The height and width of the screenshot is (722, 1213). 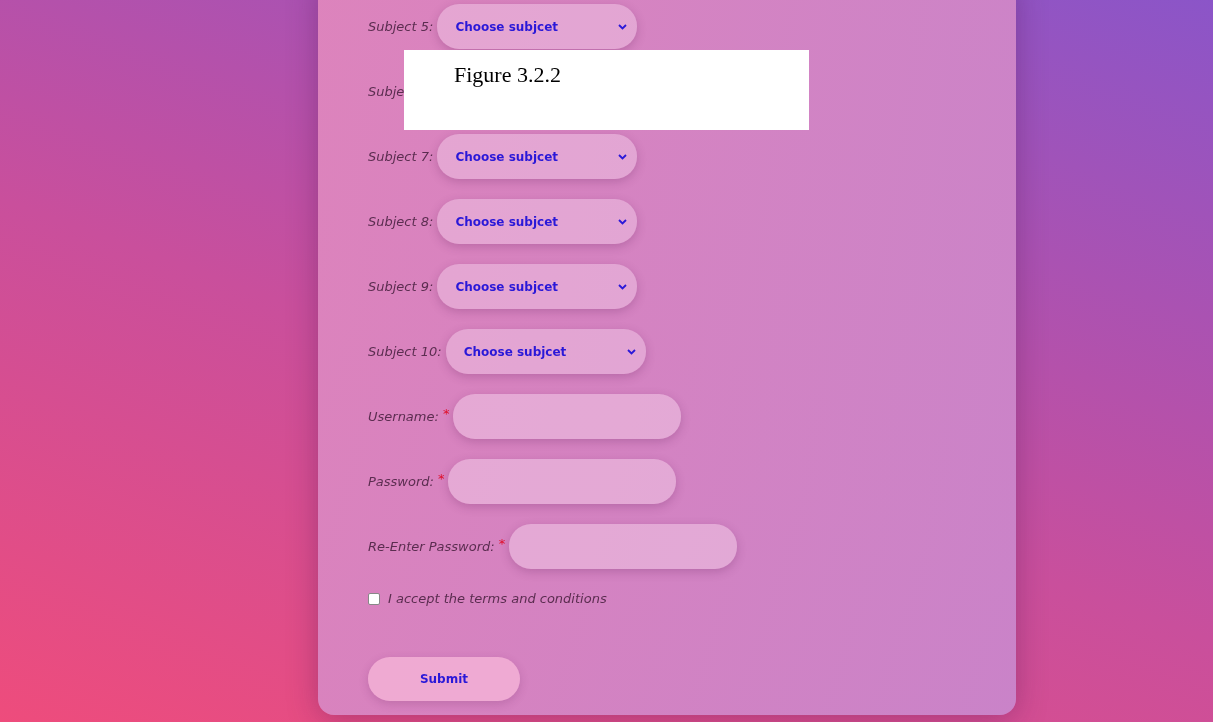 I want to click on field-label: Subject 5:, so click(x=401, y=26).